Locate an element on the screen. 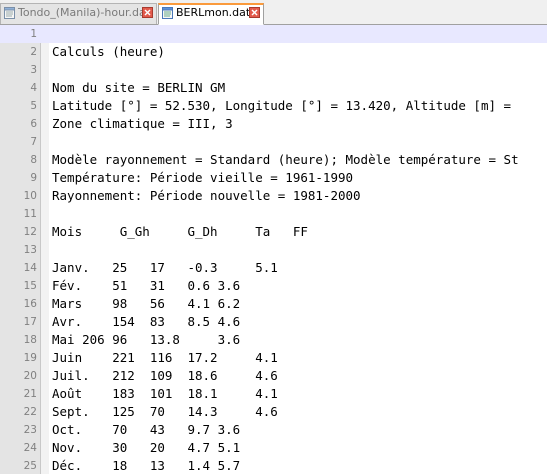 The image size is (547, 475). tab-bar: Tondo_(Manila)-hour.dat BERLmon.dat is located at coordinates (273, 12).